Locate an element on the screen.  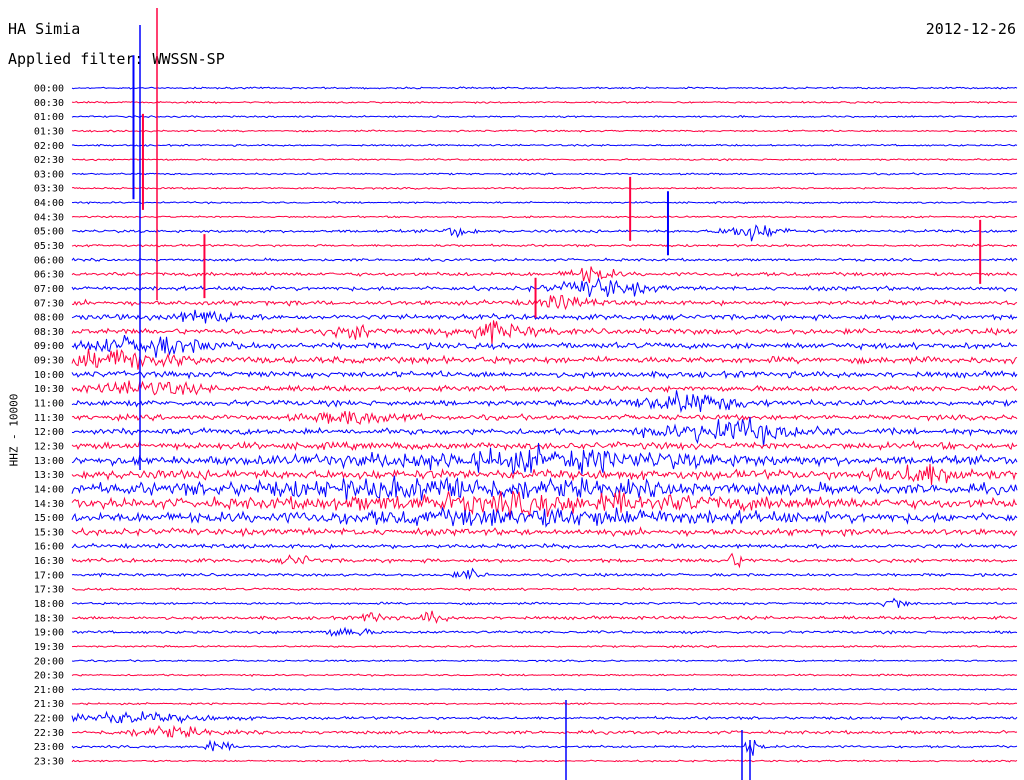
y-tick-label: 18:30 is located at coordinates (49, 618).